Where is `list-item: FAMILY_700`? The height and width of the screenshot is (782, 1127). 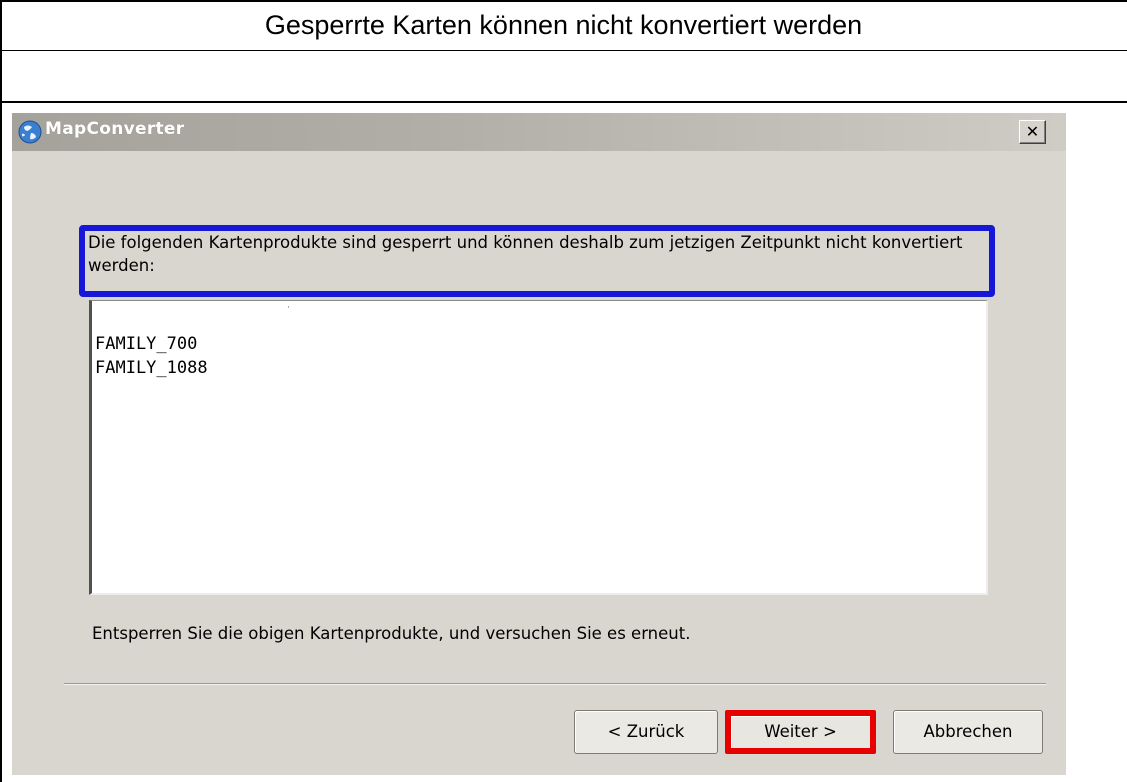 list-item: FAMILY_700 is located at coordinates (146, 344).